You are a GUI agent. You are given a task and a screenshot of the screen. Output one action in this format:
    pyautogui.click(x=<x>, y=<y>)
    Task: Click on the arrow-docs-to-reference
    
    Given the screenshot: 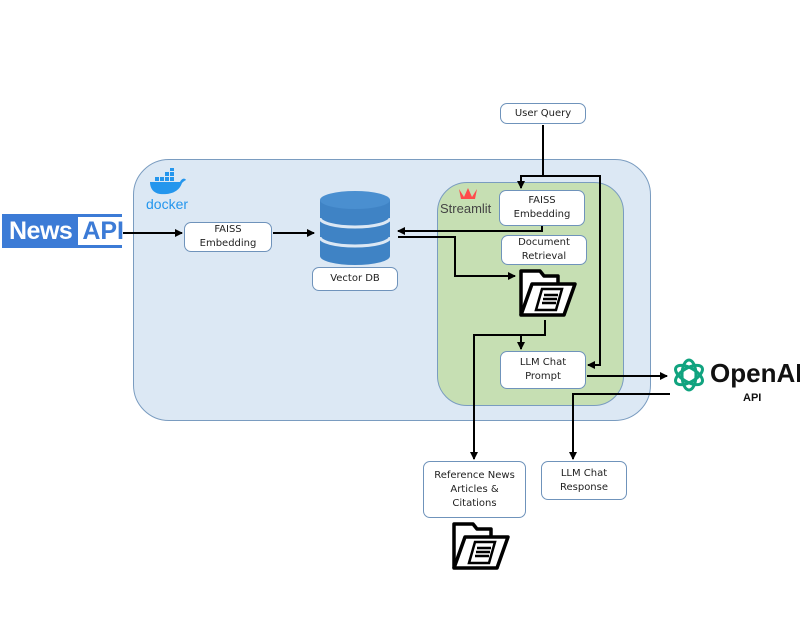 What is the action you would take?
    pyautogui.click(x=495, y=397)
    